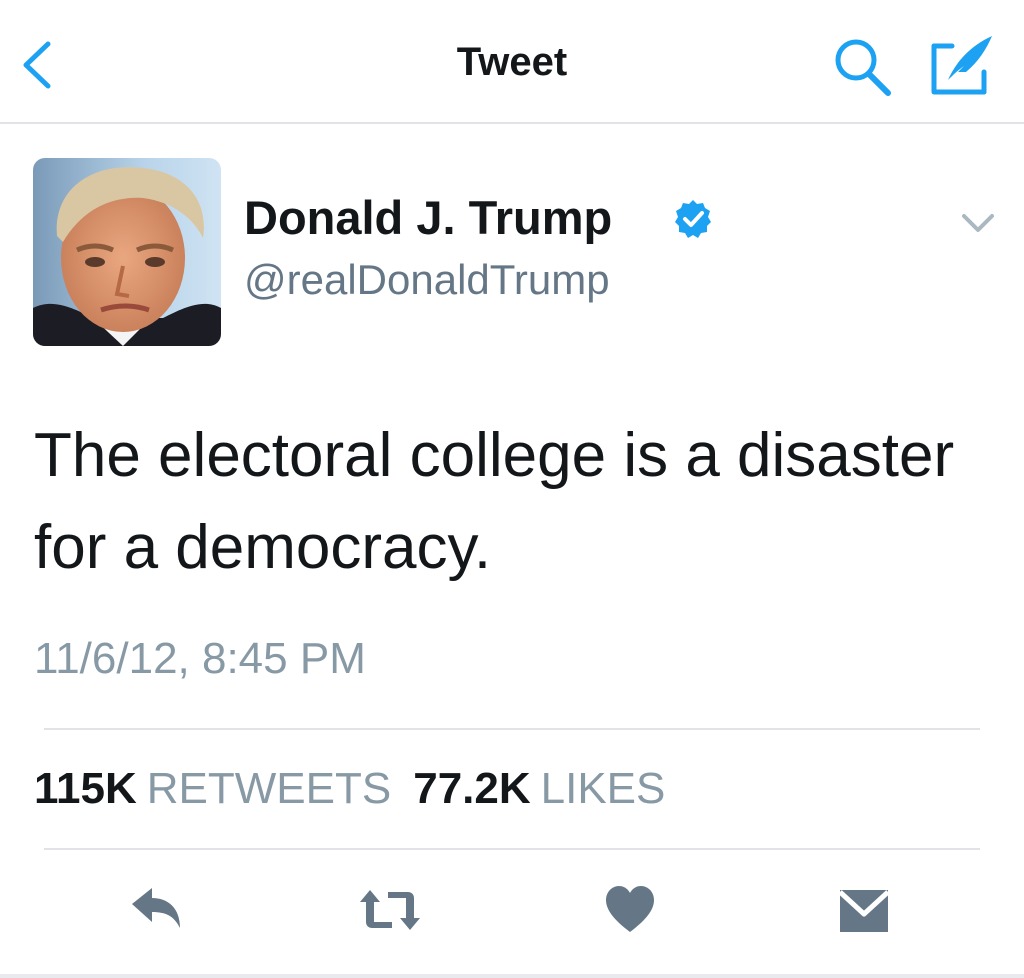 This screenshot has height=978, width=1024. What do you see at coordinates (630, 910) in the screenshot?
I see `heart-icon` at bounding box center [630, 910].